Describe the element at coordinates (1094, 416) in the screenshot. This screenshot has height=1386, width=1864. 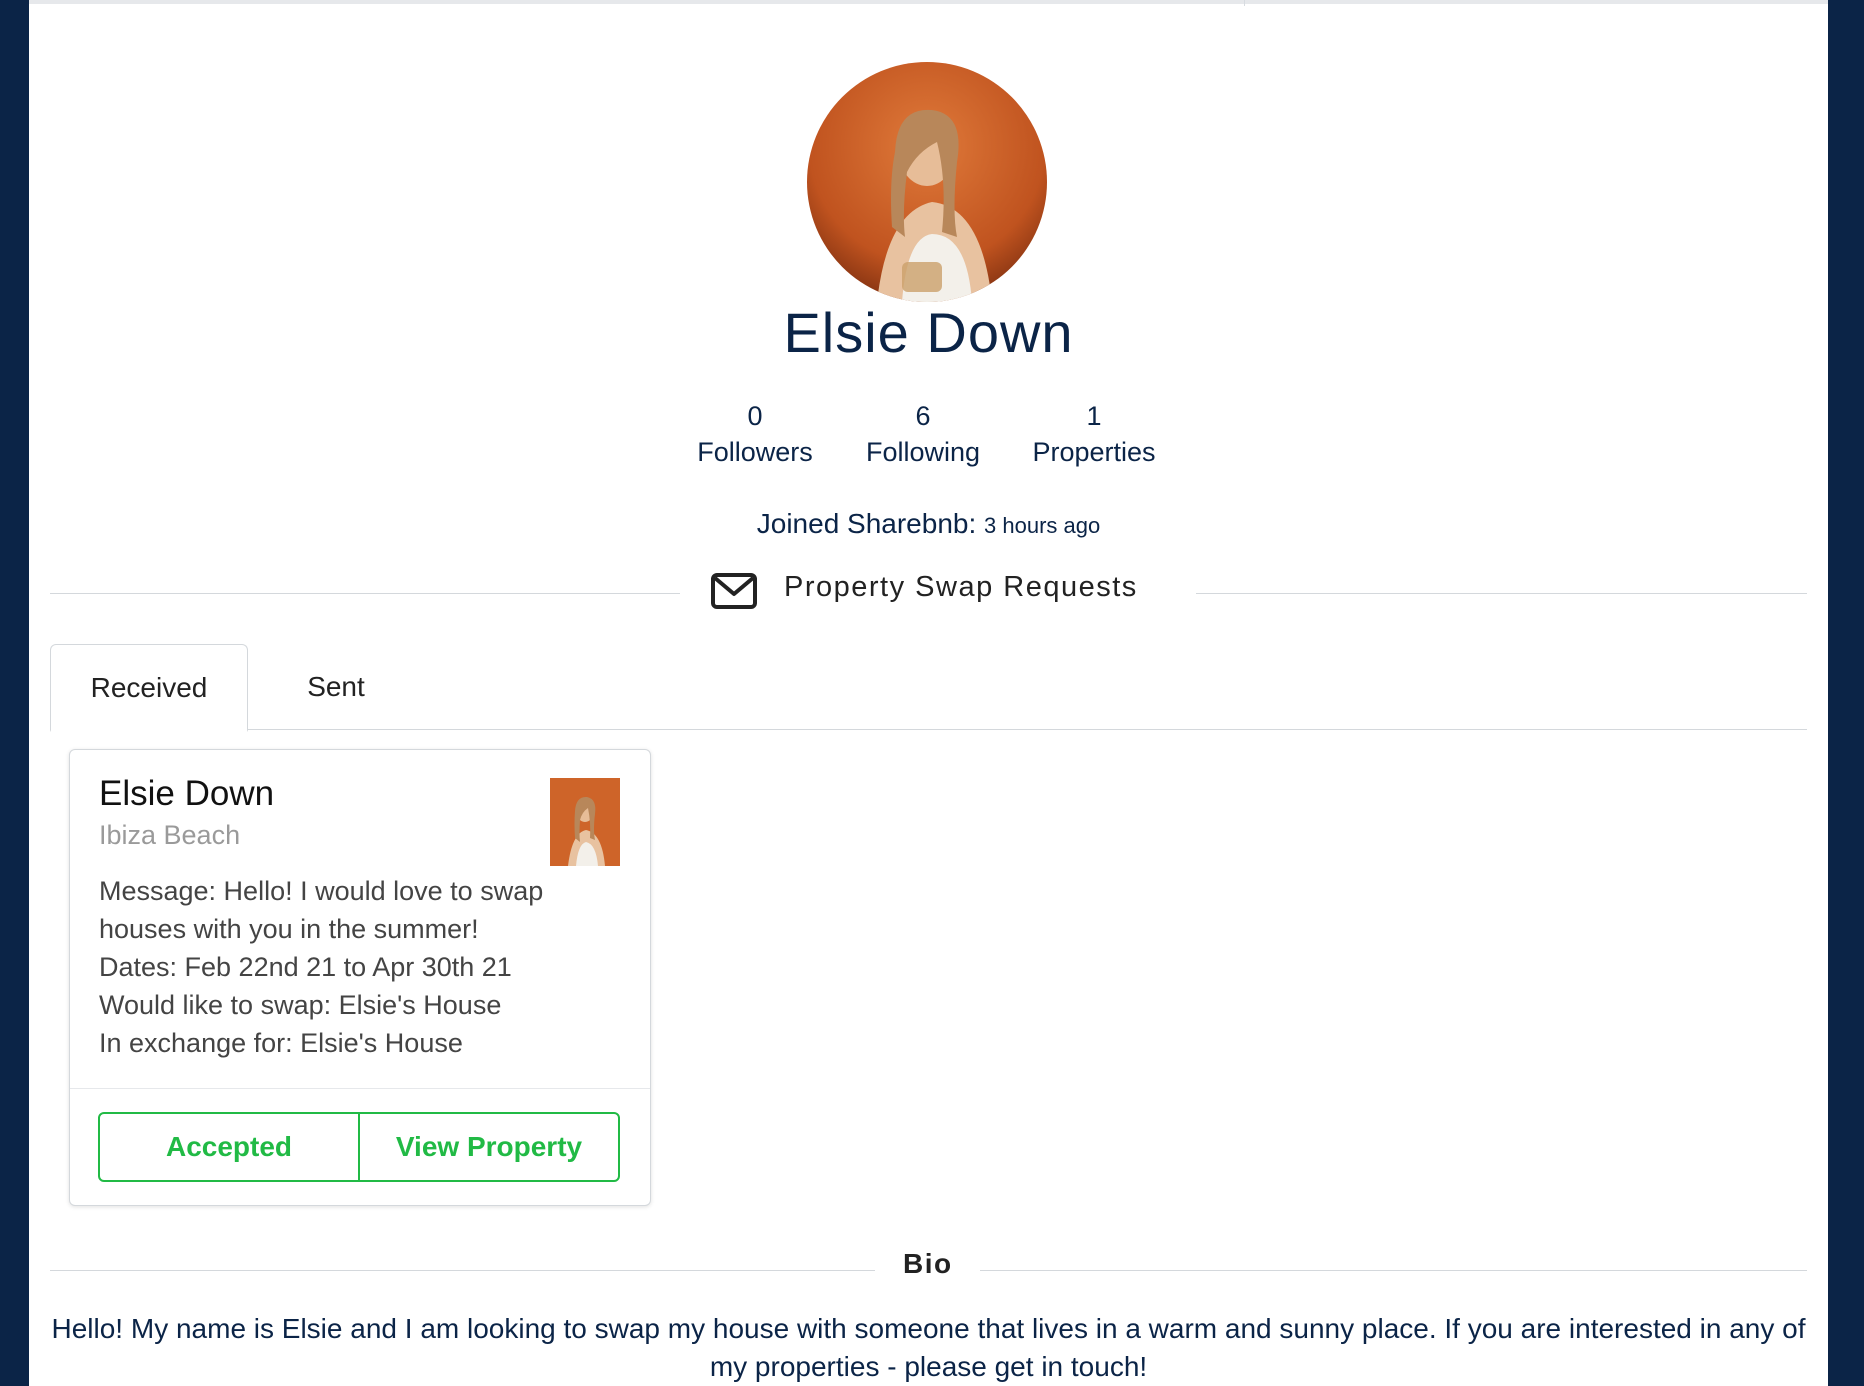
I see `properties-count: 1` at that location.